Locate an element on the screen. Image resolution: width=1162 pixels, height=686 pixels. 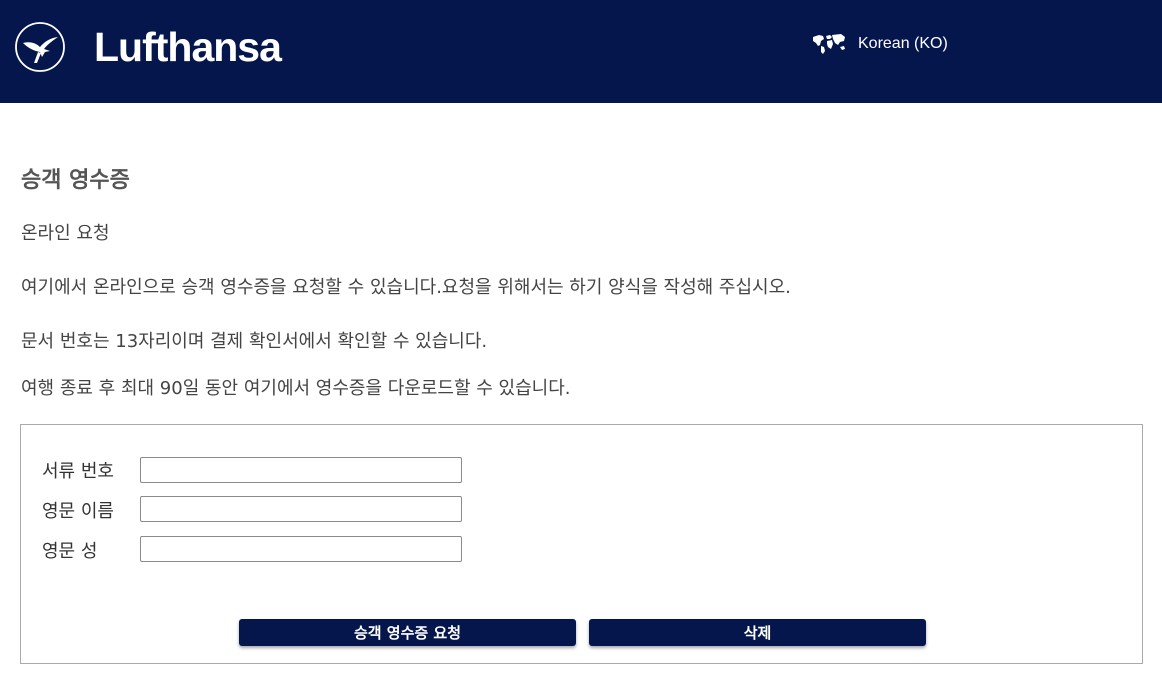
brand-wordmark: Lufthansa is located at coordinates (188, 47).